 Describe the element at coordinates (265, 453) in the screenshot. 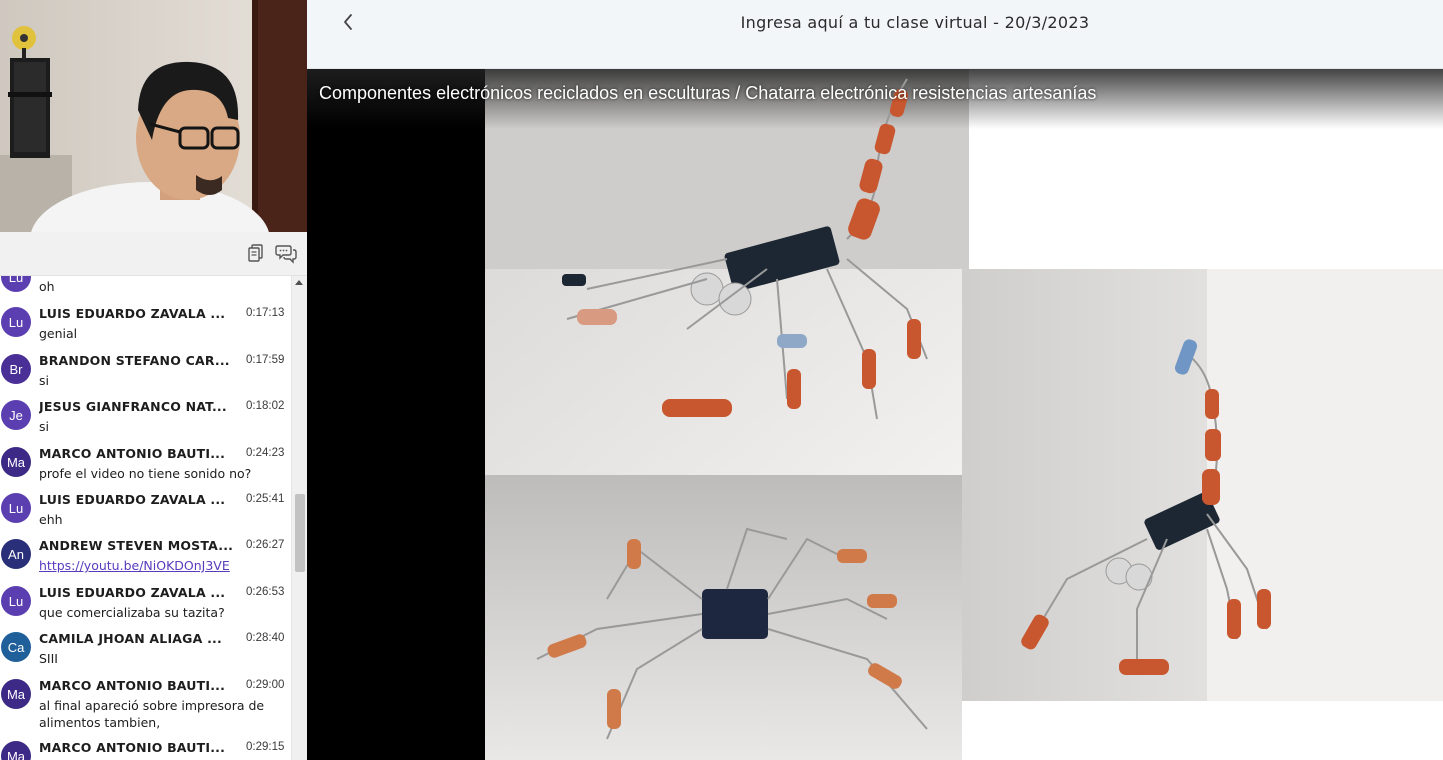

I see `message-timestamp: 0:24:23` at that location.